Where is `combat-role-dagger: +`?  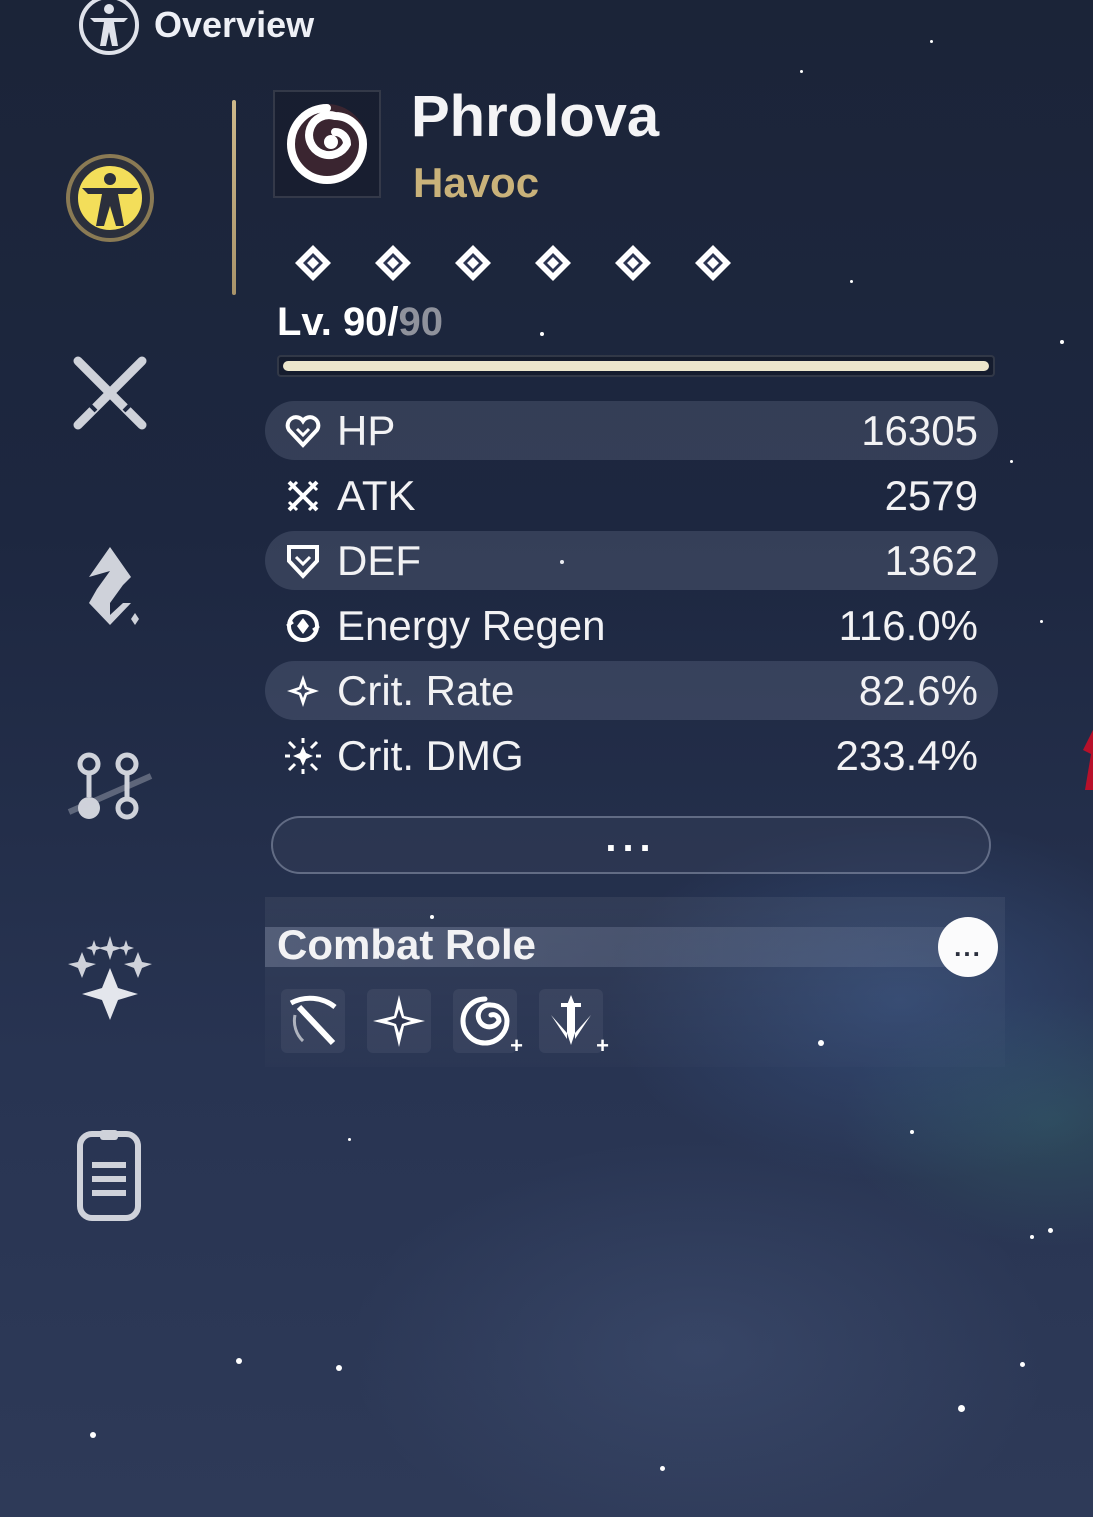 combat-role-dagger: + is located at coordinates (574, 1023).